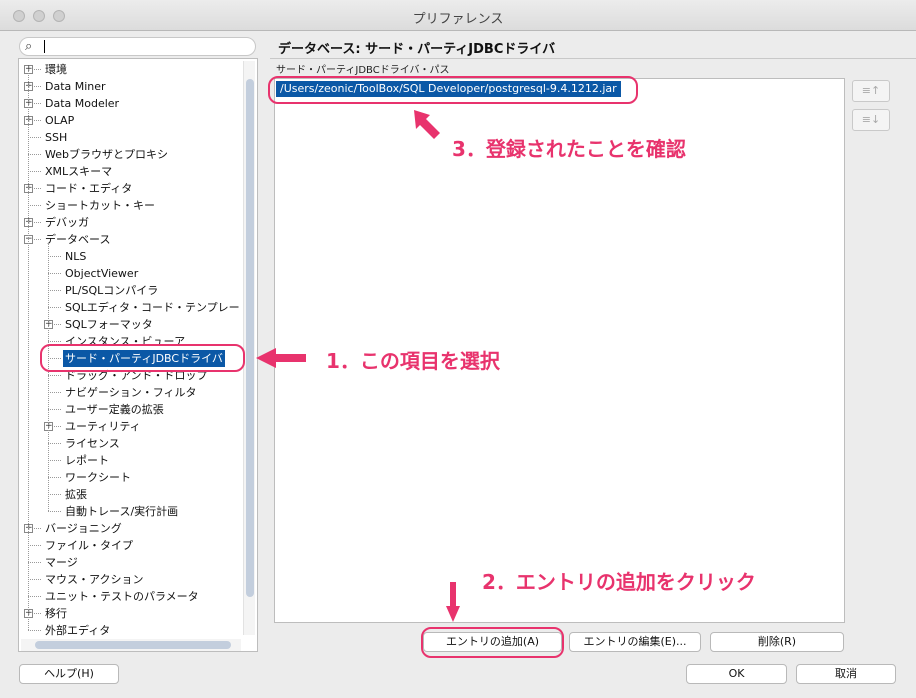 This screenshot has width=916, height=698. I want to click on step2-arrow, so click(453, 602).